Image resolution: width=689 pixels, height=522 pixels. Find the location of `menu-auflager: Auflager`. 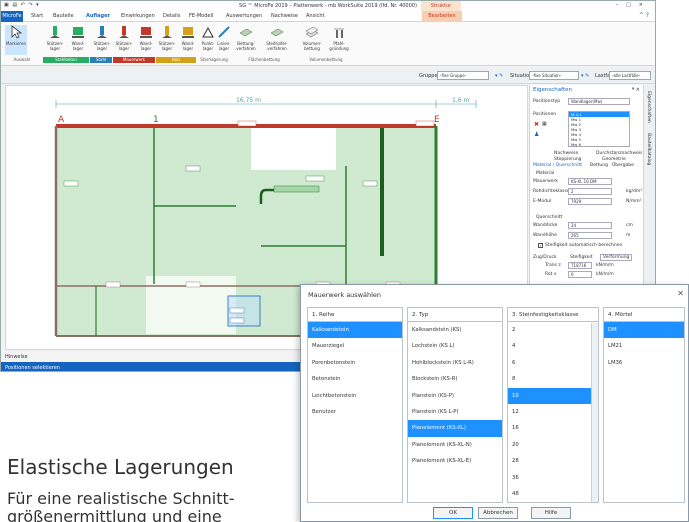

menu-auflager: Auflager is located at coordinates (98, 16).